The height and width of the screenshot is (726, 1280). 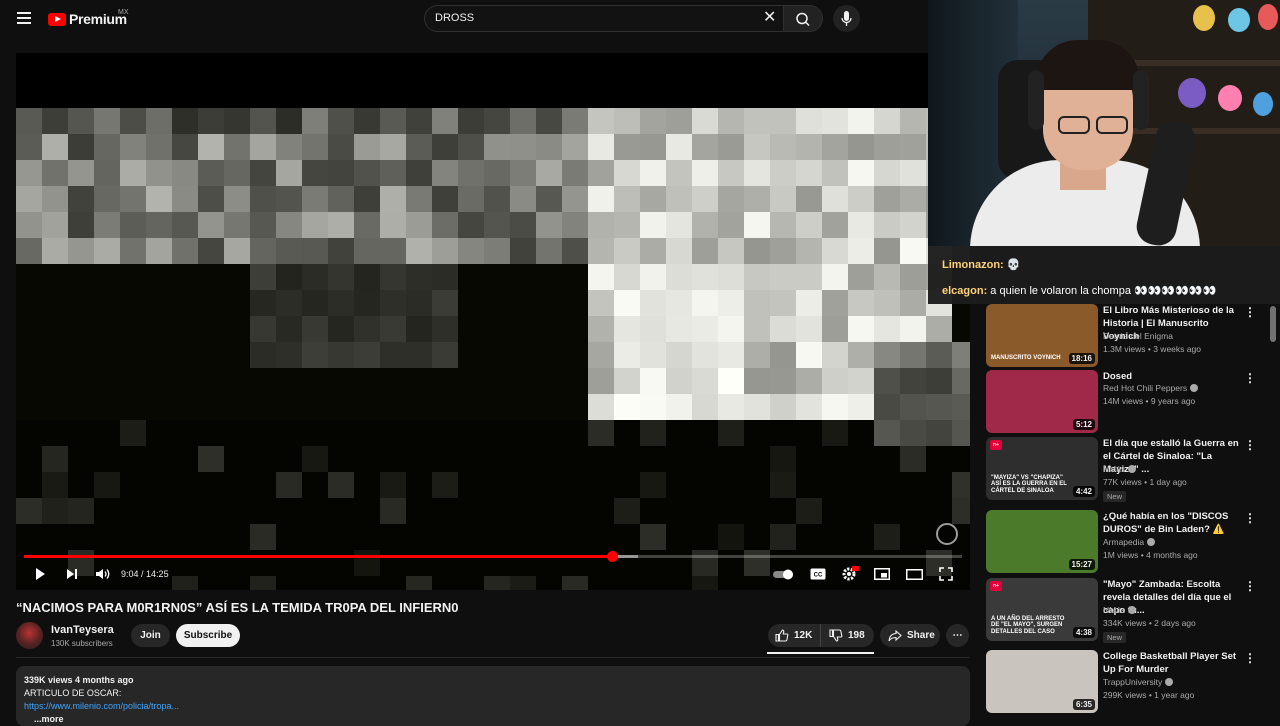 I want to click on video-thumbnail: 6:35, so click(x=1042, y=681).